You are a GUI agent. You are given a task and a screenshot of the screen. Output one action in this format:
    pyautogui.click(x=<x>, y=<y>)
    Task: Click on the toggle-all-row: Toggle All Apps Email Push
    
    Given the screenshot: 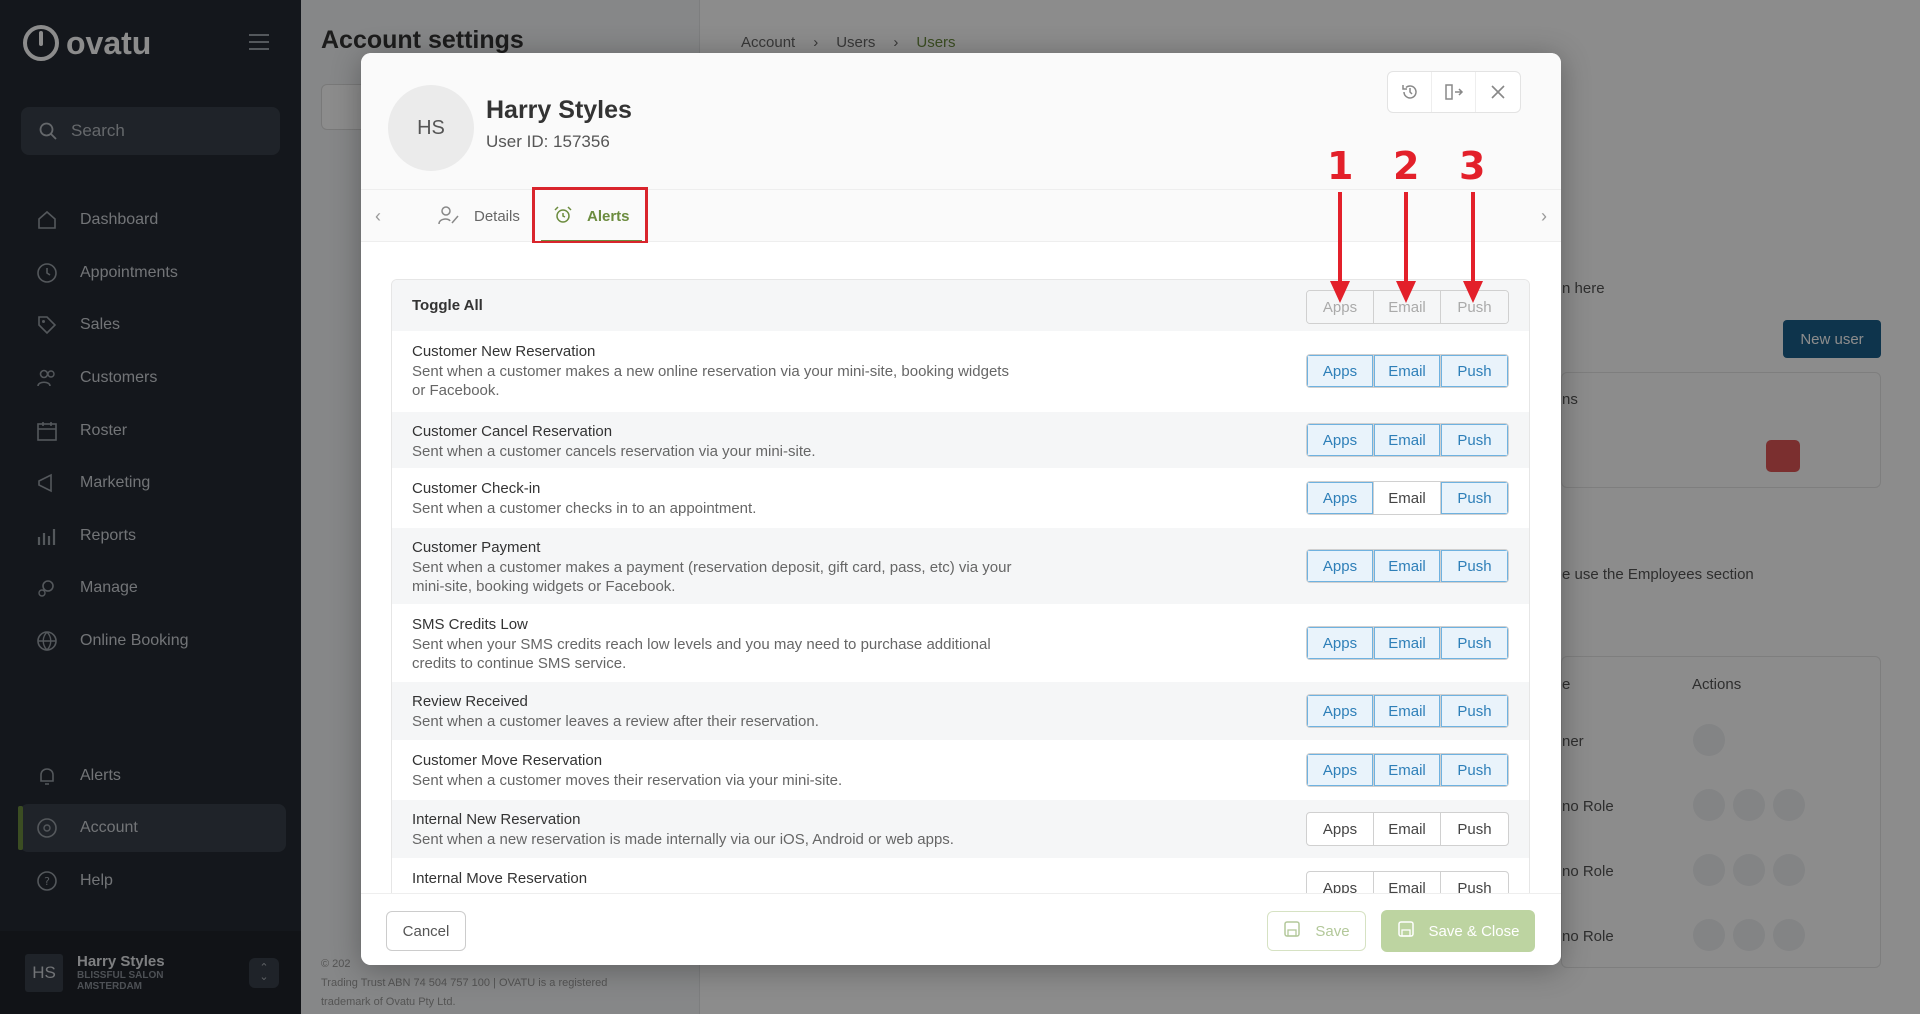 What is the action you would take?
    pyautogui.click(x=960, y=306)
    